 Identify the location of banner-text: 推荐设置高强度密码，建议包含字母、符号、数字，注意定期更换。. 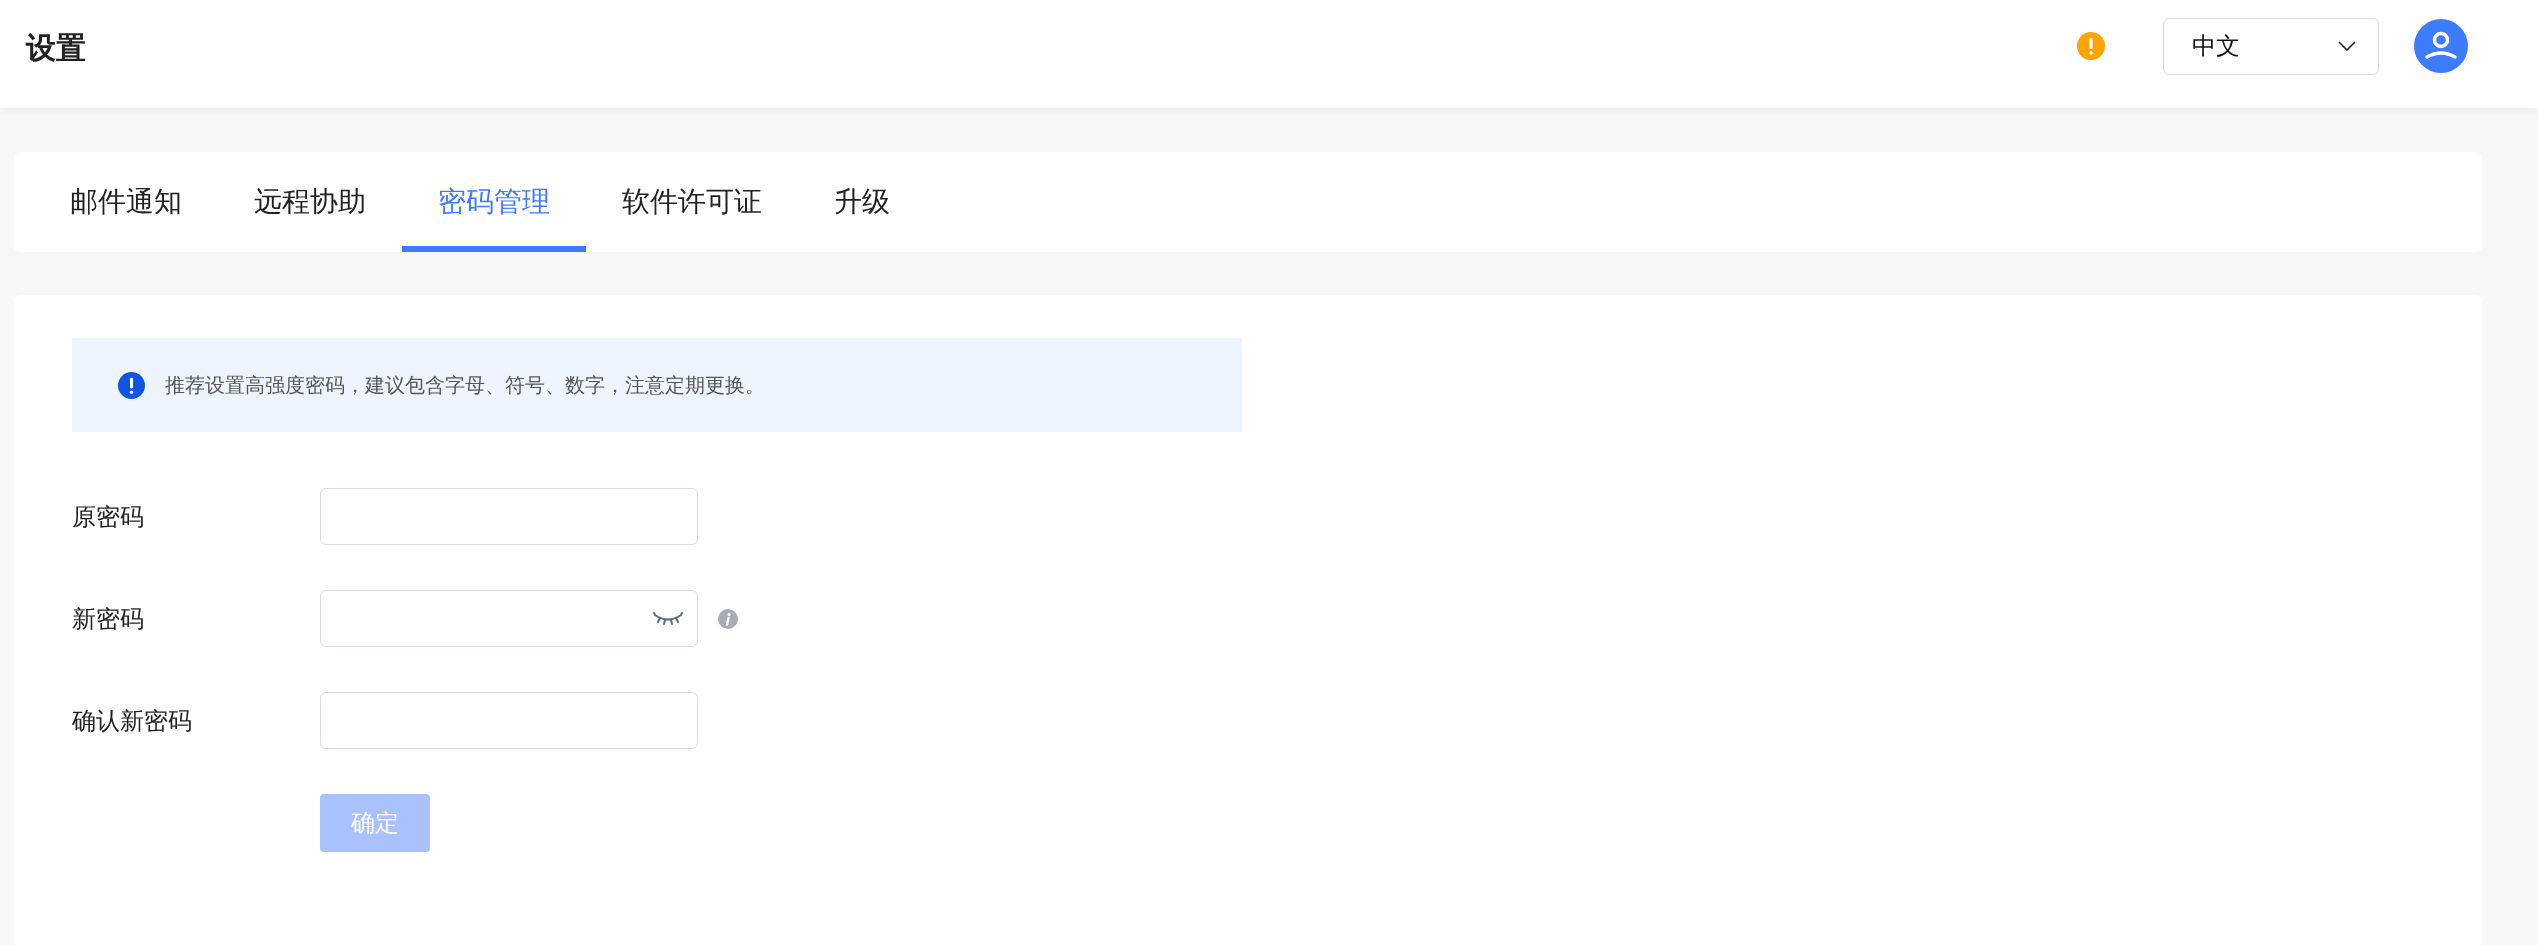
(465, 385).